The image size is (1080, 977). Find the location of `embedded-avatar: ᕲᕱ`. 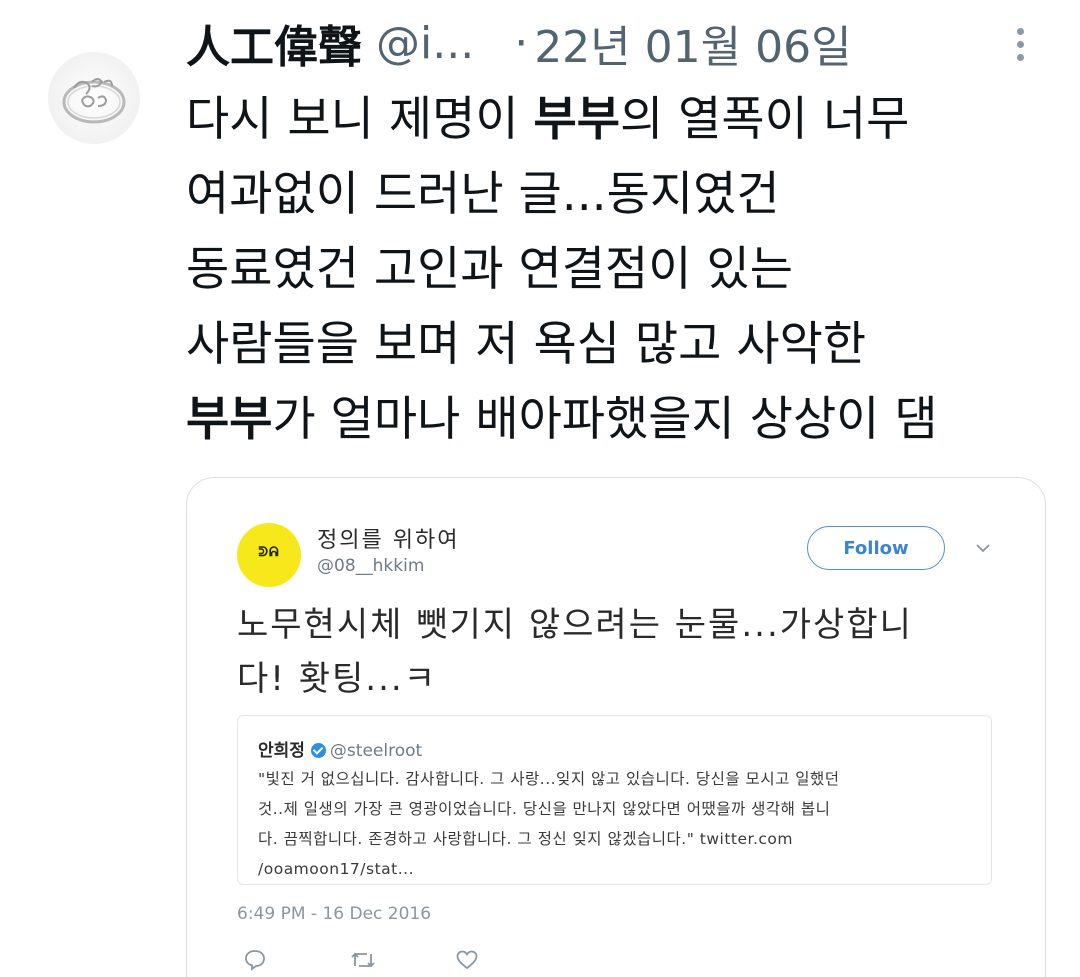

embedded-avatar: ᕲᕱ is located at coordinates (269, 555).